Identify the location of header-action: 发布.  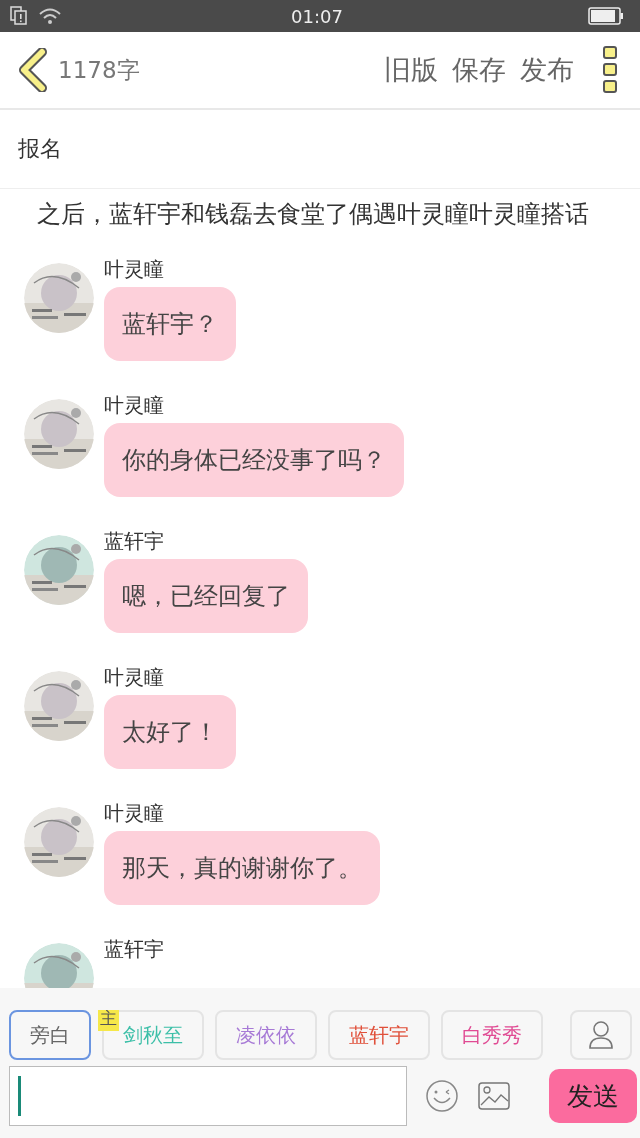
(547, 70).